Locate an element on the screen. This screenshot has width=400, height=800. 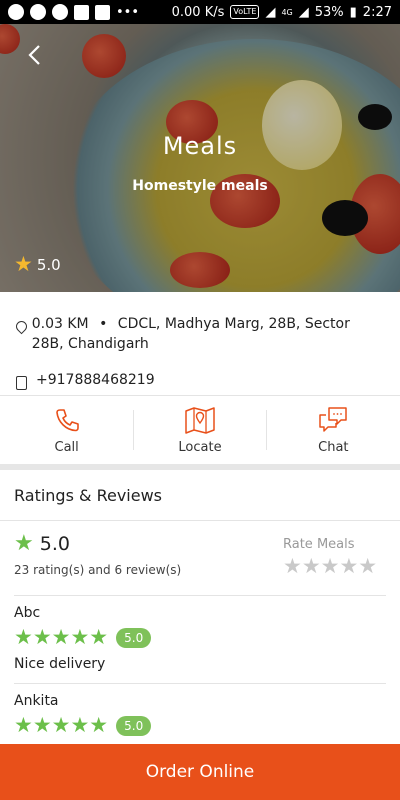
phone-icon is located at coordinates (25, 381).